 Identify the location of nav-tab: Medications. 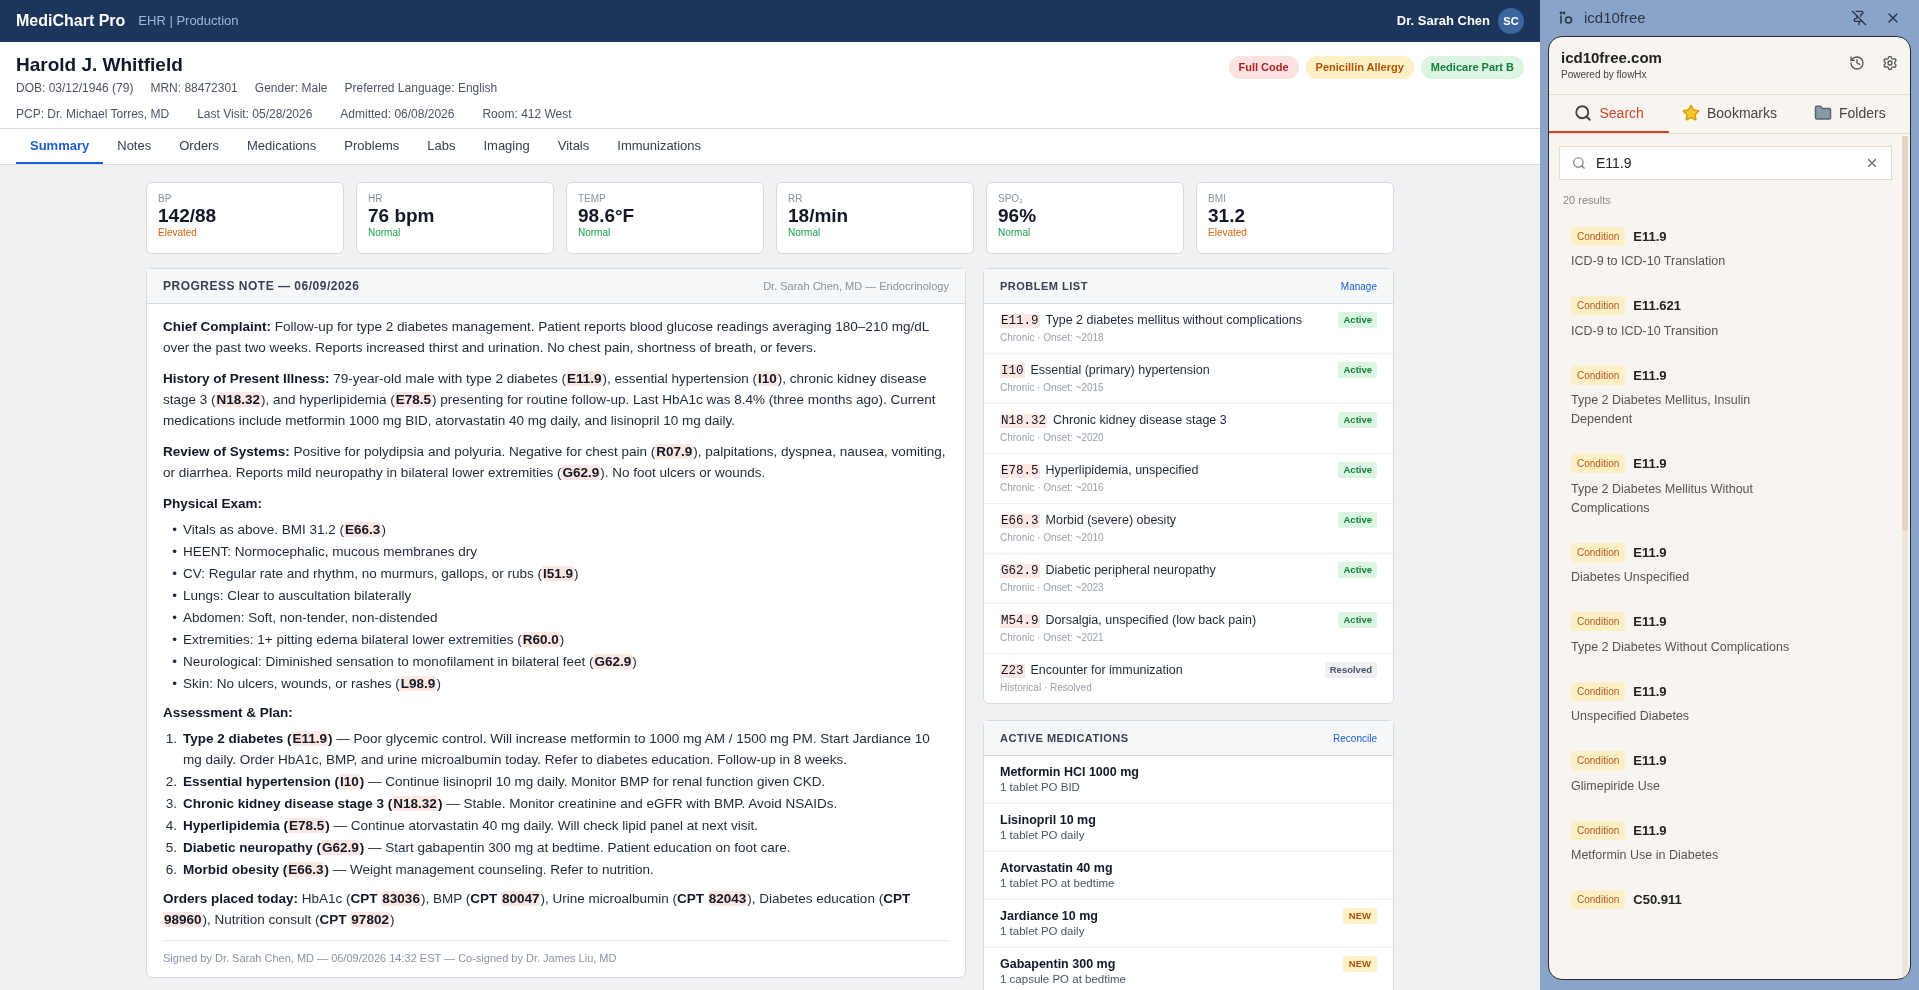
(281, 146).